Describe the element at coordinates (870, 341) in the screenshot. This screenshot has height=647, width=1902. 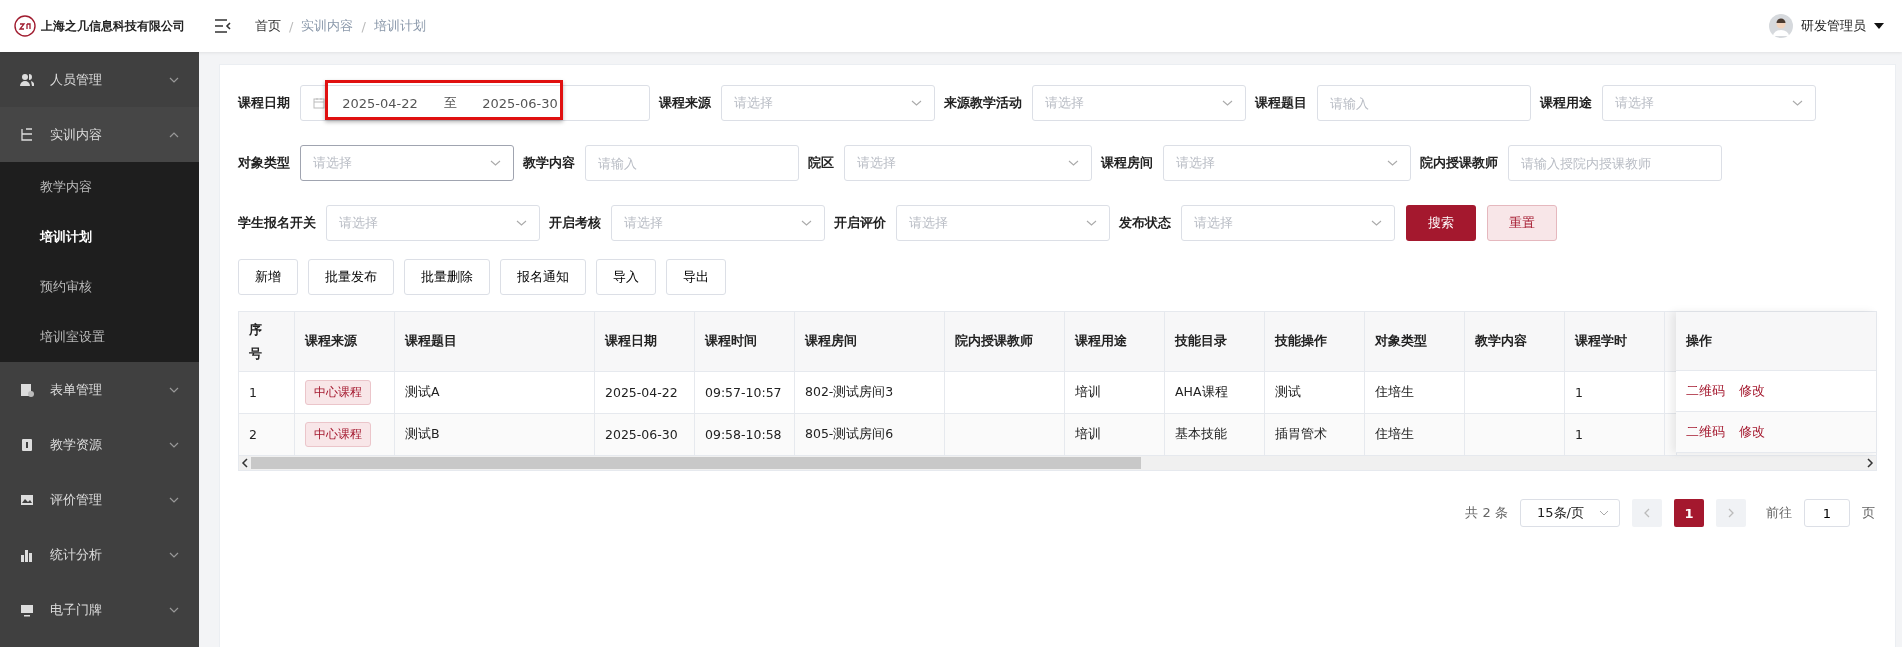
I see `column-header: 课程房间` at that location.